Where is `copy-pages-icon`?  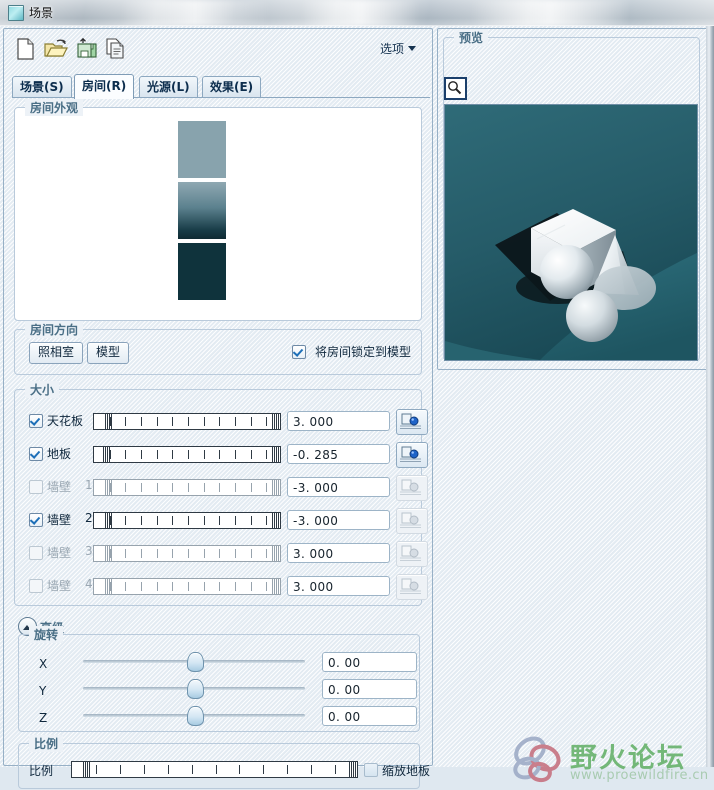
copy-pages-icon is located at coordinates (115, 48).